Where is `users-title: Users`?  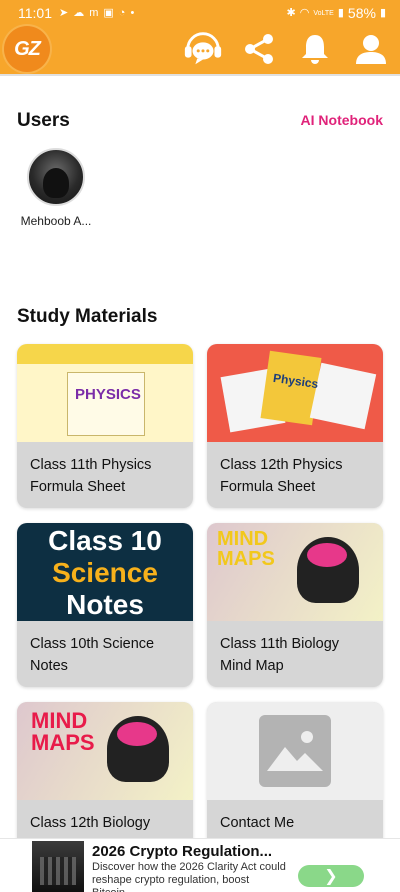 users-title: Users is located at coordinates (43, 120).